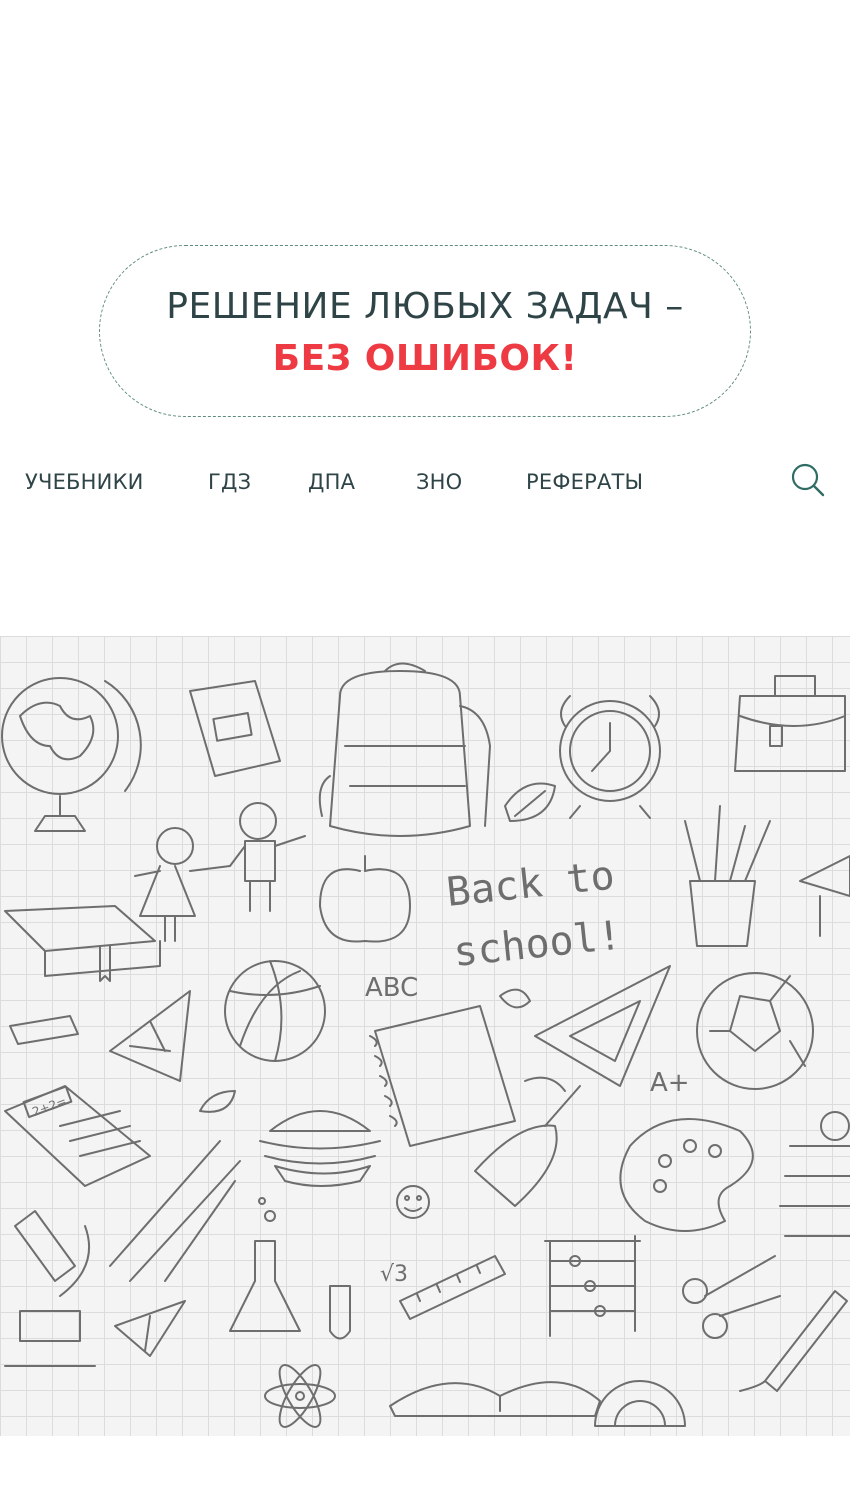 This screenshot has width=850, height=1486. I want to click on sqrt-text: √3, so click(394, 1274).